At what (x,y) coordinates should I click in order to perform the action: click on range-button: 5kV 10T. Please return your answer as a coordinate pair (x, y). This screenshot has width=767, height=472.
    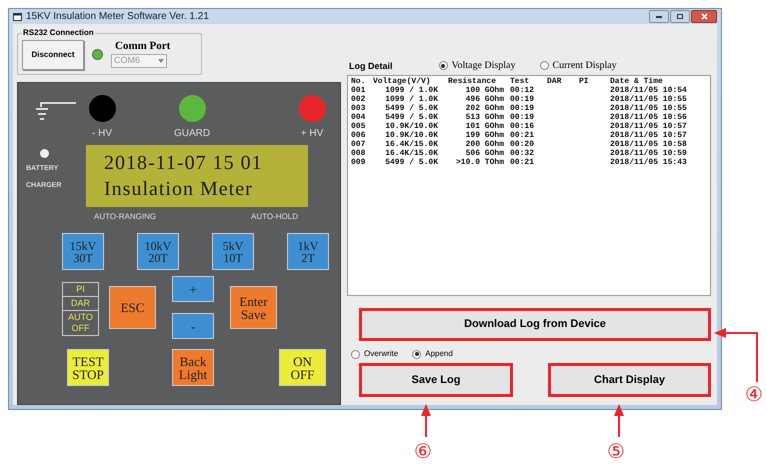
    Looking at the image, I should click on (233, 251).